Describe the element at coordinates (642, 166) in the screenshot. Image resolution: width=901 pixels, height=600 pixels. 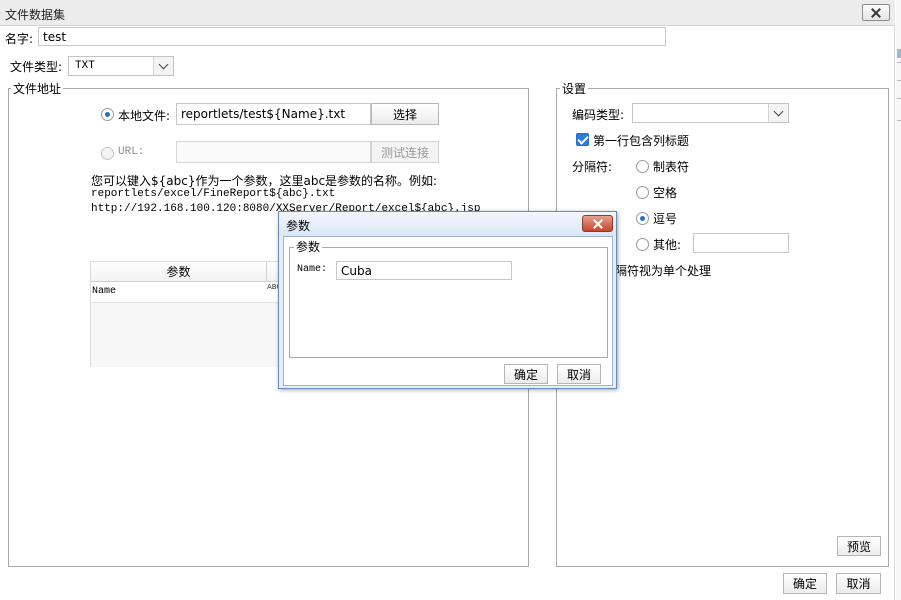
I see `delimiter-tab-radio` at that location.